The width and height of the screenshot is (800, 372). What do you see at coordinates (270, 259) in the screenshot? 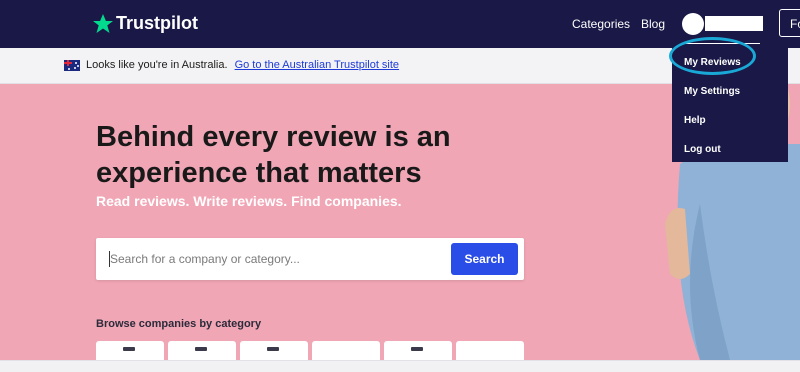
I see `search-input` at bounding box center [270, 259].